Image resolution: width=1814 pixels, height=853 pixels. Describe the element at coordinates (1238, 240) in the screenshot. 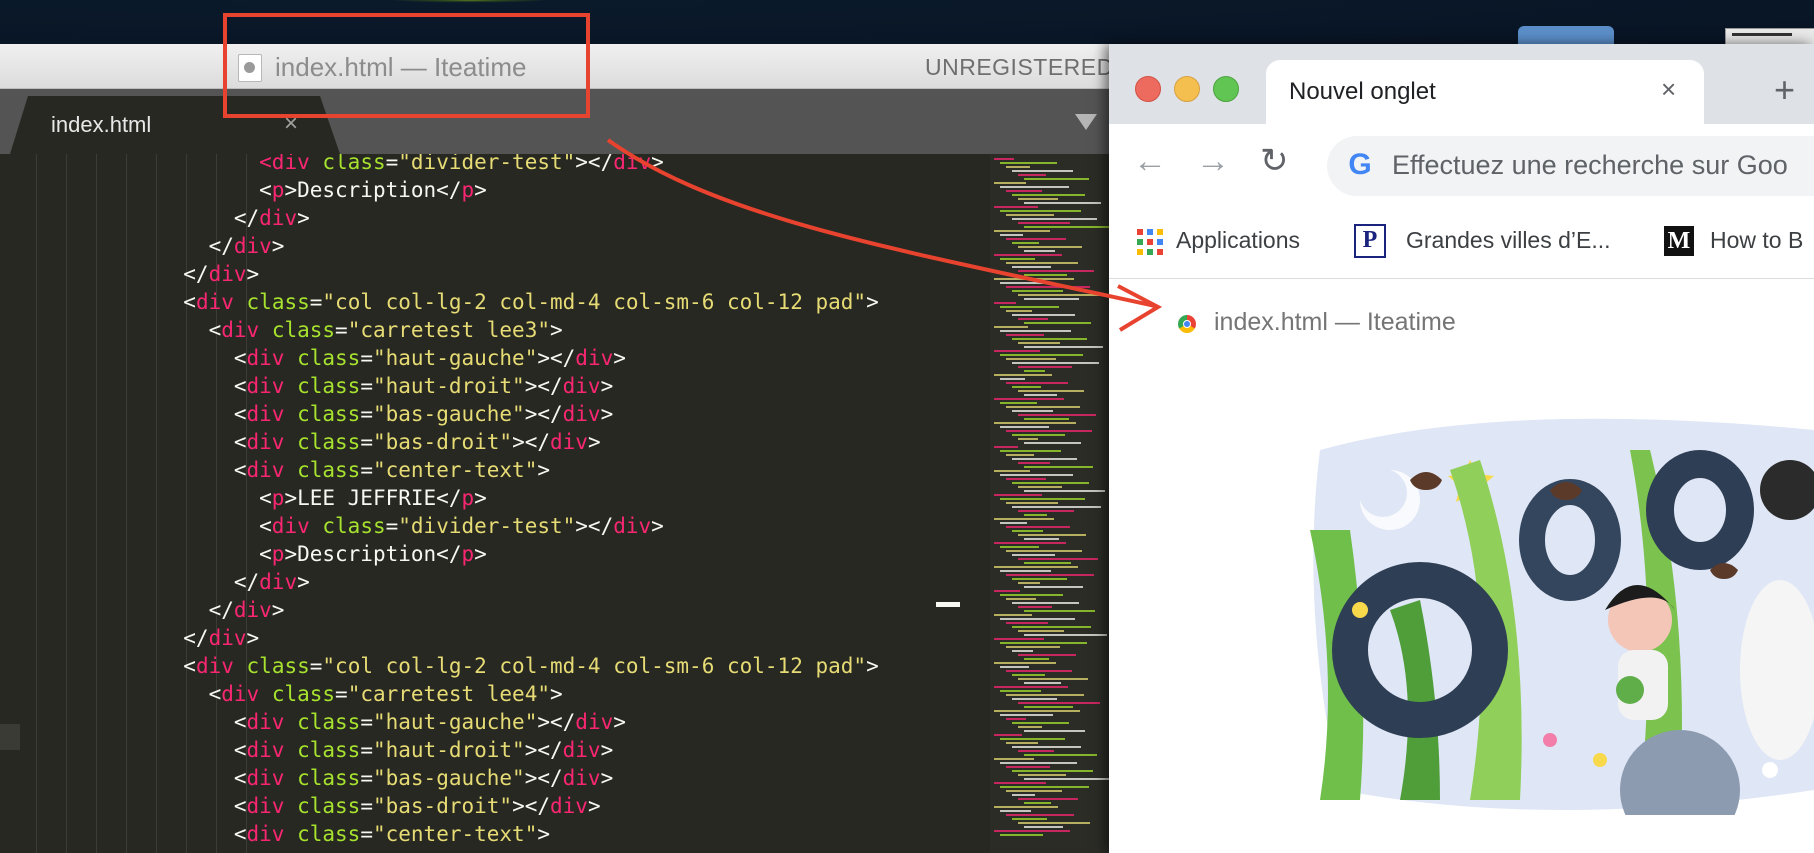

I see `bookmark-applications: Applications` at that location.